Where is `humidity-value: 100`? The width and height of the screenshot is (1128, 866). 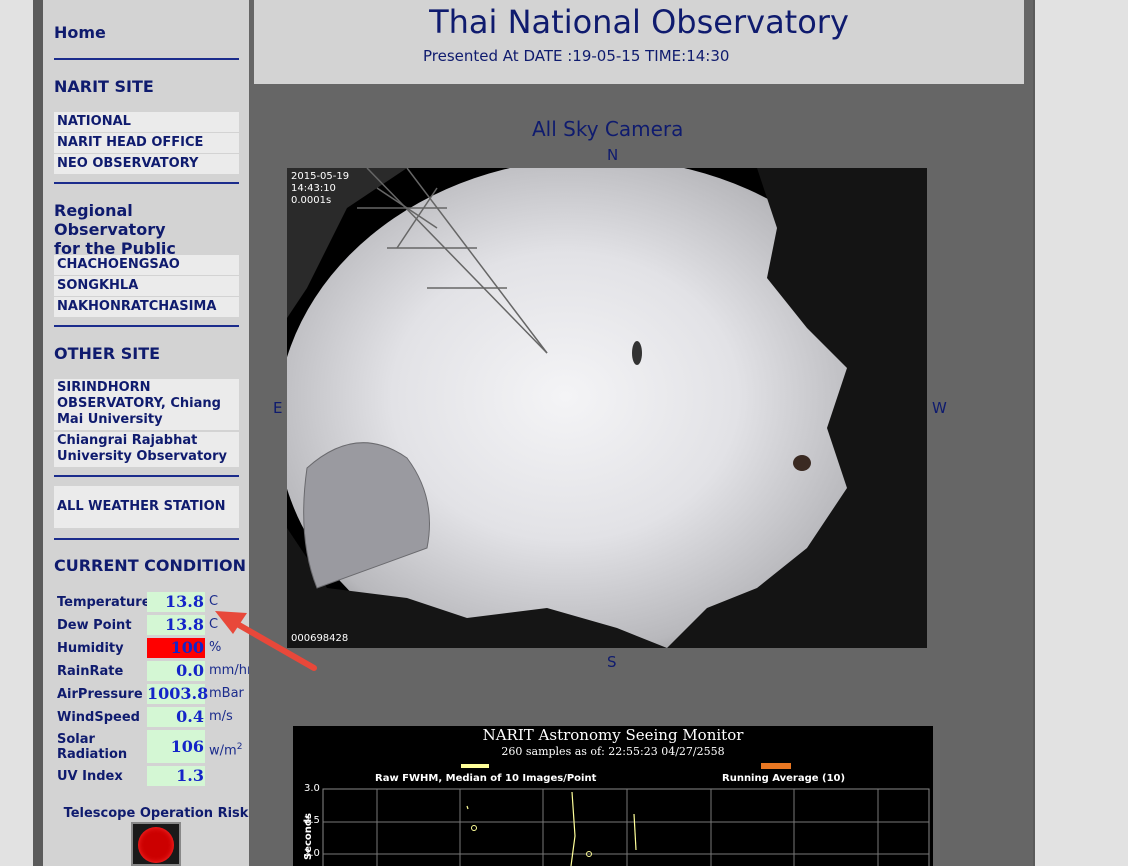 humidity-value: 100 is located at coordinates (176, 648).